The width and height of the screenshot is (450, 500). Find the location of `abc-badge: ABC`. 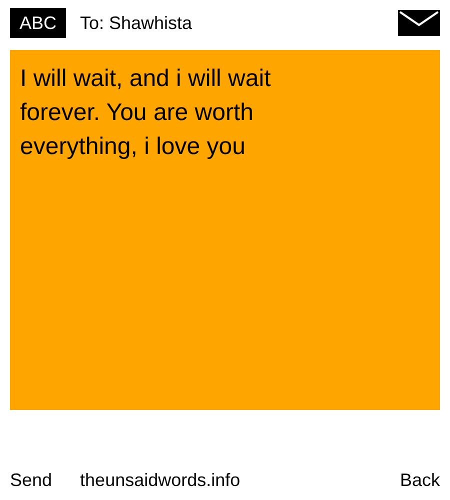

abc-badge: ABC is located at coordinates (38, 23).